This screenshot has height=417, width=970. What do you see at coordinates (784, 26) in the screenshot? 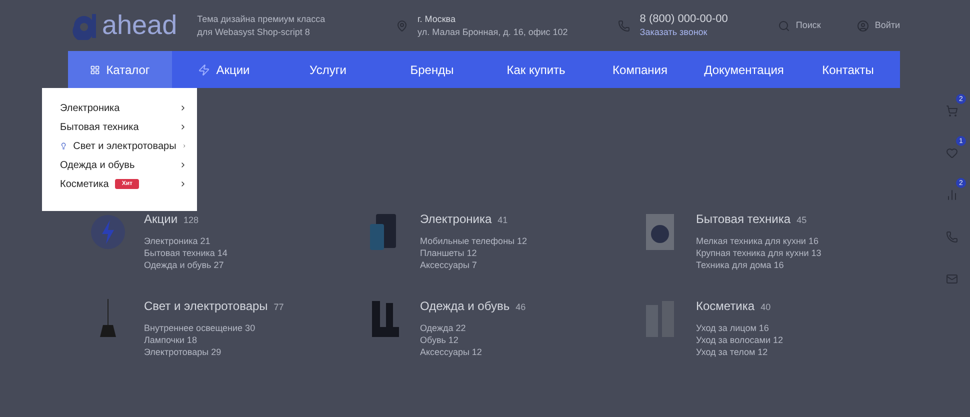
I see `search-icon` at bounding box center [784, 26].